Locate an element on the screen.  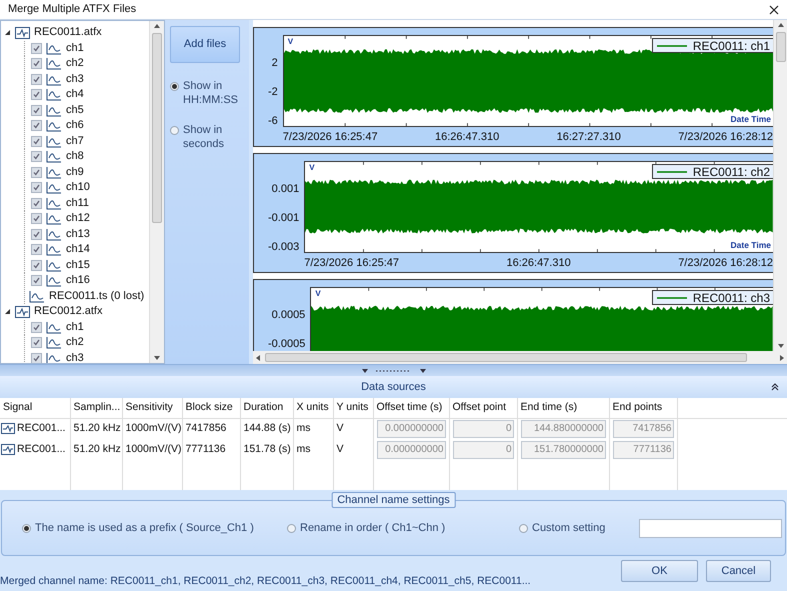
y-axis-label: 0.001 is located at coordinates (286, 189).